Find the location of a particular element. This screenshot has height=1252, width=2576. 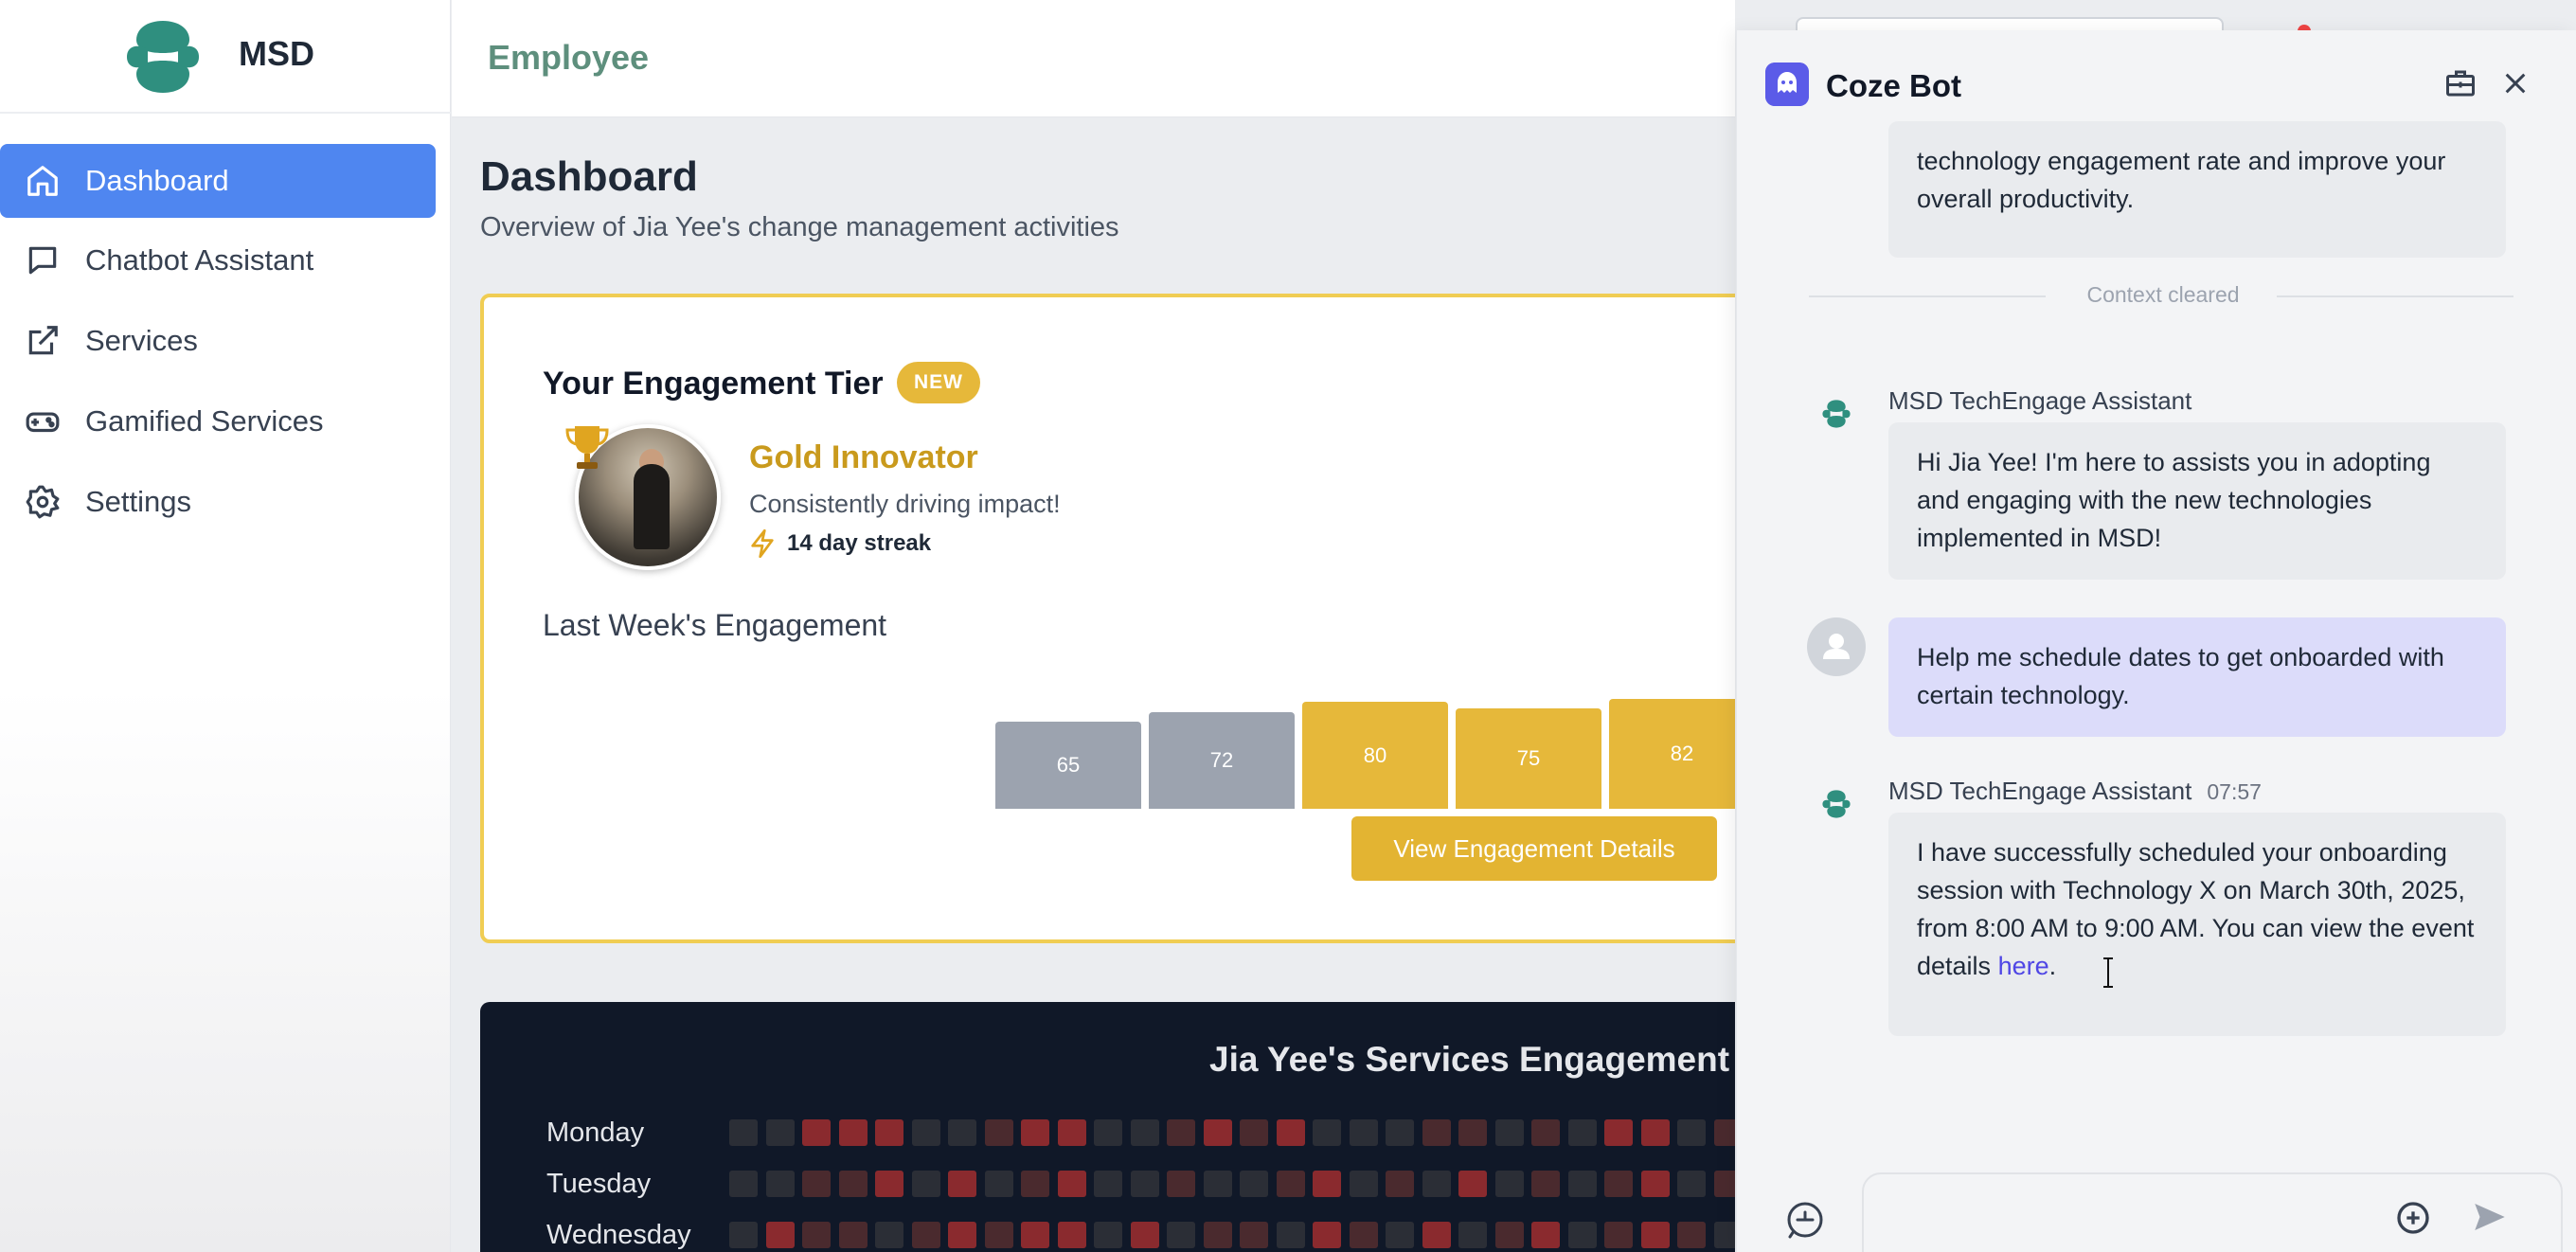

sidebar-item-label: Services is located at coordinates (141, 340).